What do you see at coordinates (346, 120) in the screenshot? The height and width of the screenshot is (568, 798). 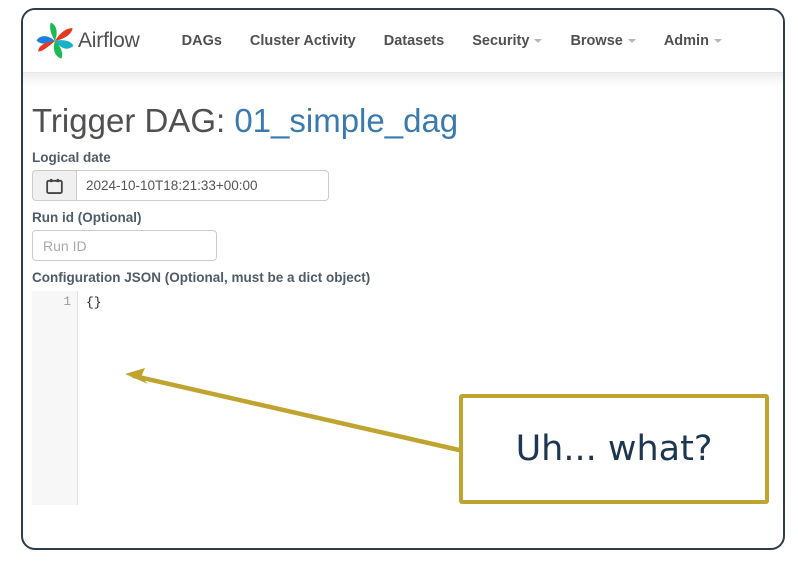 I see `page-title-dag-name: 01_simple_dag` at bounding box center [346, 120].